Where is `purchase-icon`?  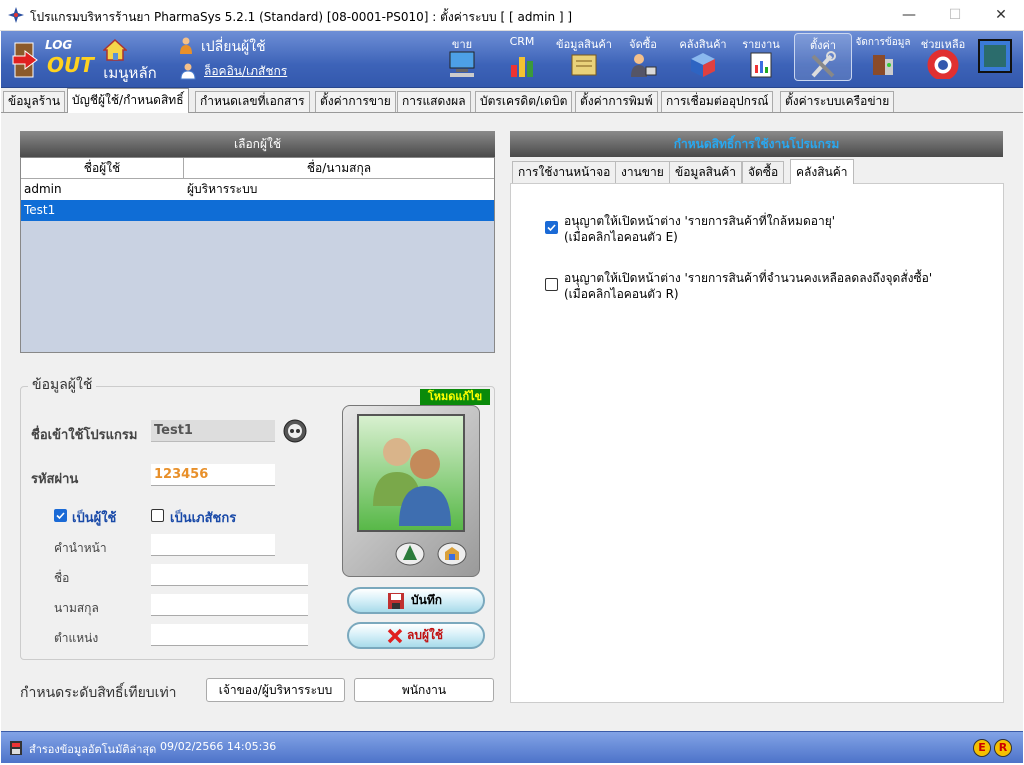 purchase-icon is located at coordinates (644, 65).